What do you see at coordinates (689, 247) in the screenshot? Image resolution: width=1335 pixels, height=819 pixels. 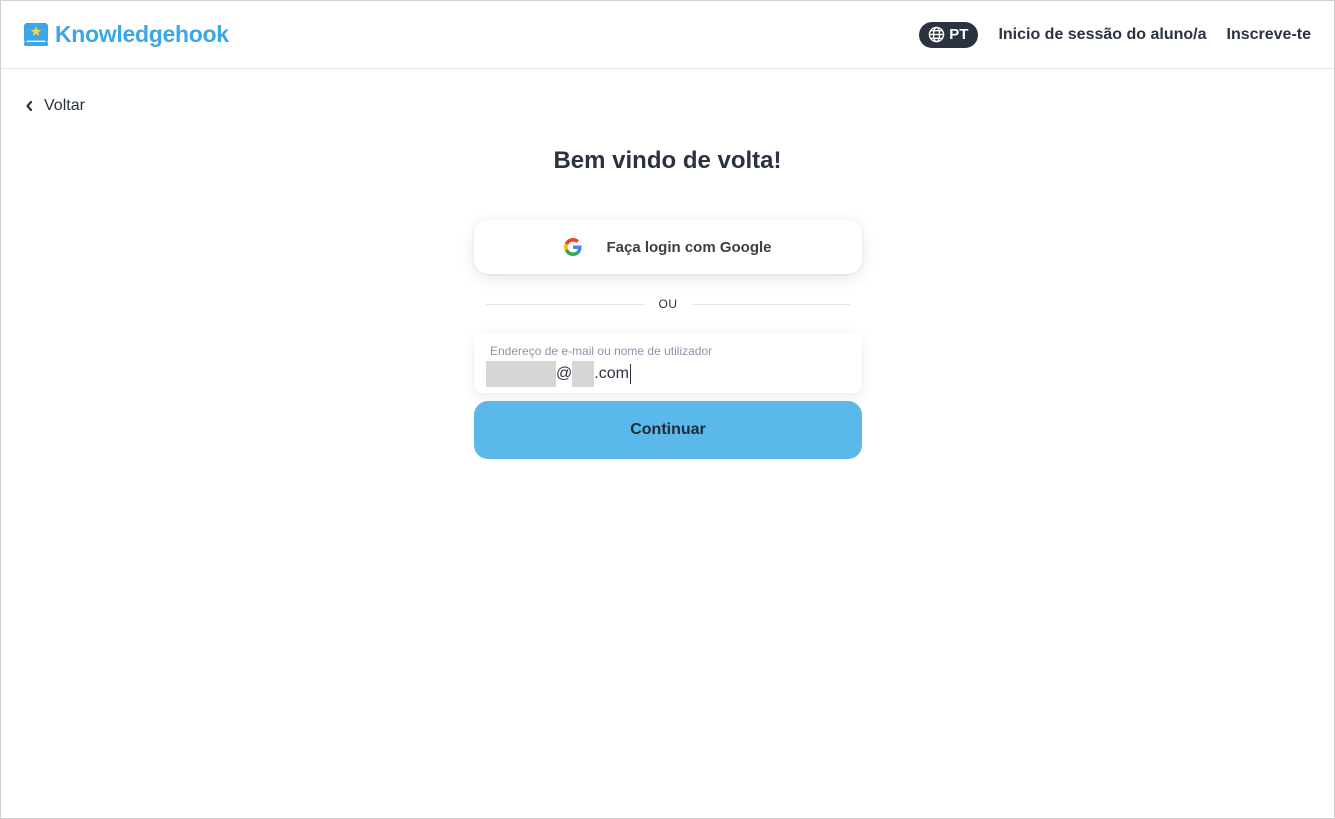 I see `google-login-label: Faça login com Google` at bounding box center [689, 247].